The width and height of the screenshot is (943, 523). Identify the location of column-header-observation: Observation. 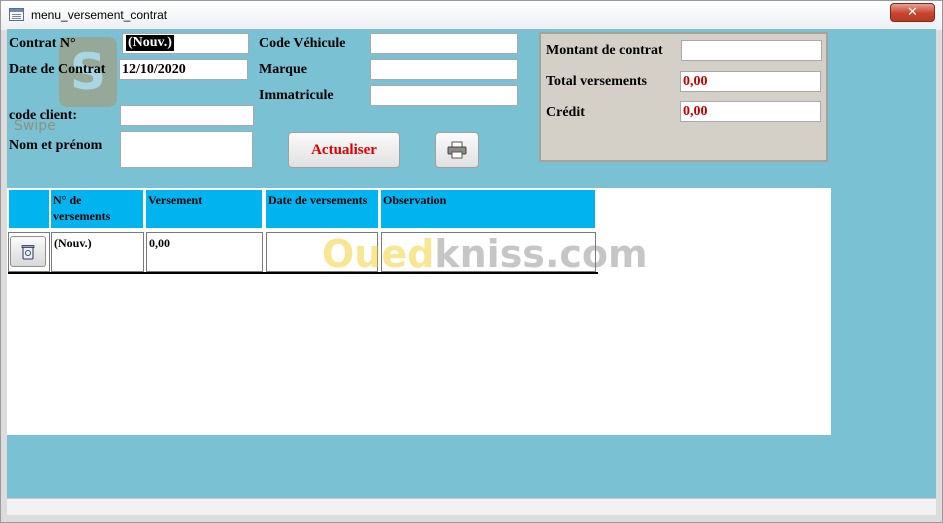
(488, 209).